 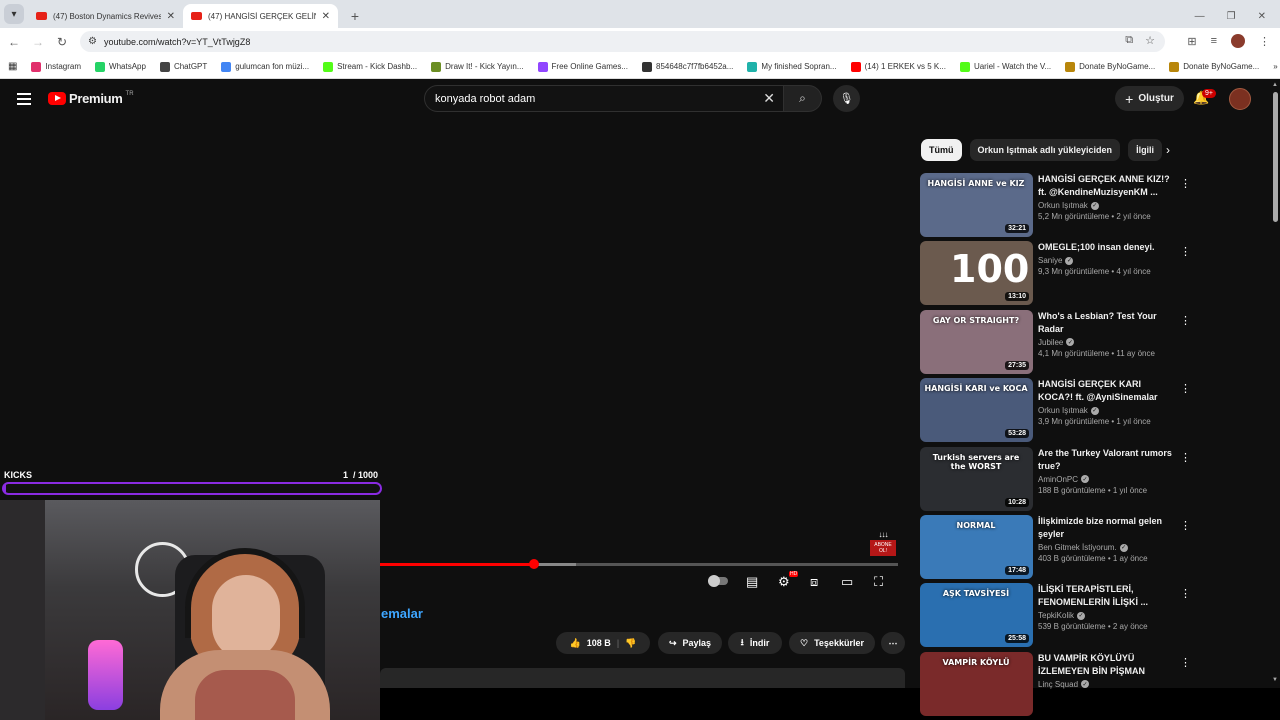 What do you see at coordinates (1108, 479) in the screenshot?
I see `video-channel: AminOnPC ✓` at bounding box center [1108, 479].